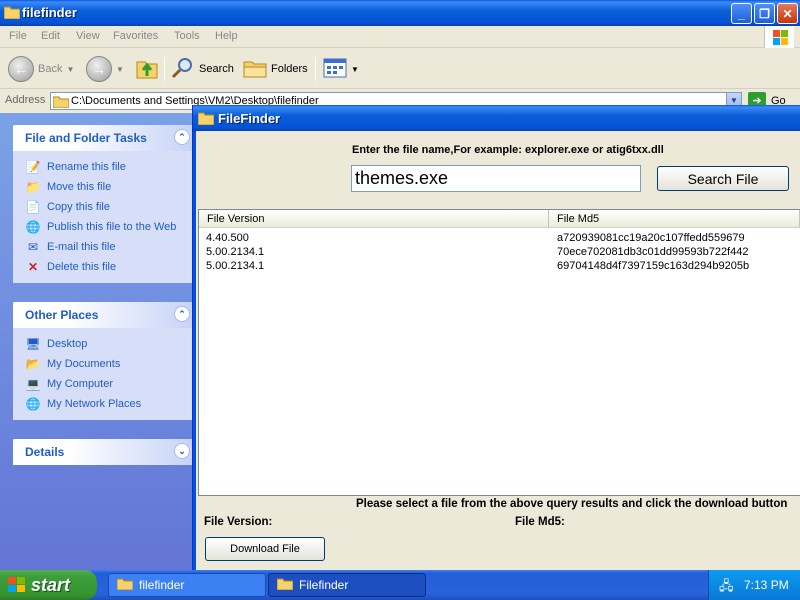 This screenshot has width=800, height=600. I want to click on menu-help: Help, so click(226, 36).